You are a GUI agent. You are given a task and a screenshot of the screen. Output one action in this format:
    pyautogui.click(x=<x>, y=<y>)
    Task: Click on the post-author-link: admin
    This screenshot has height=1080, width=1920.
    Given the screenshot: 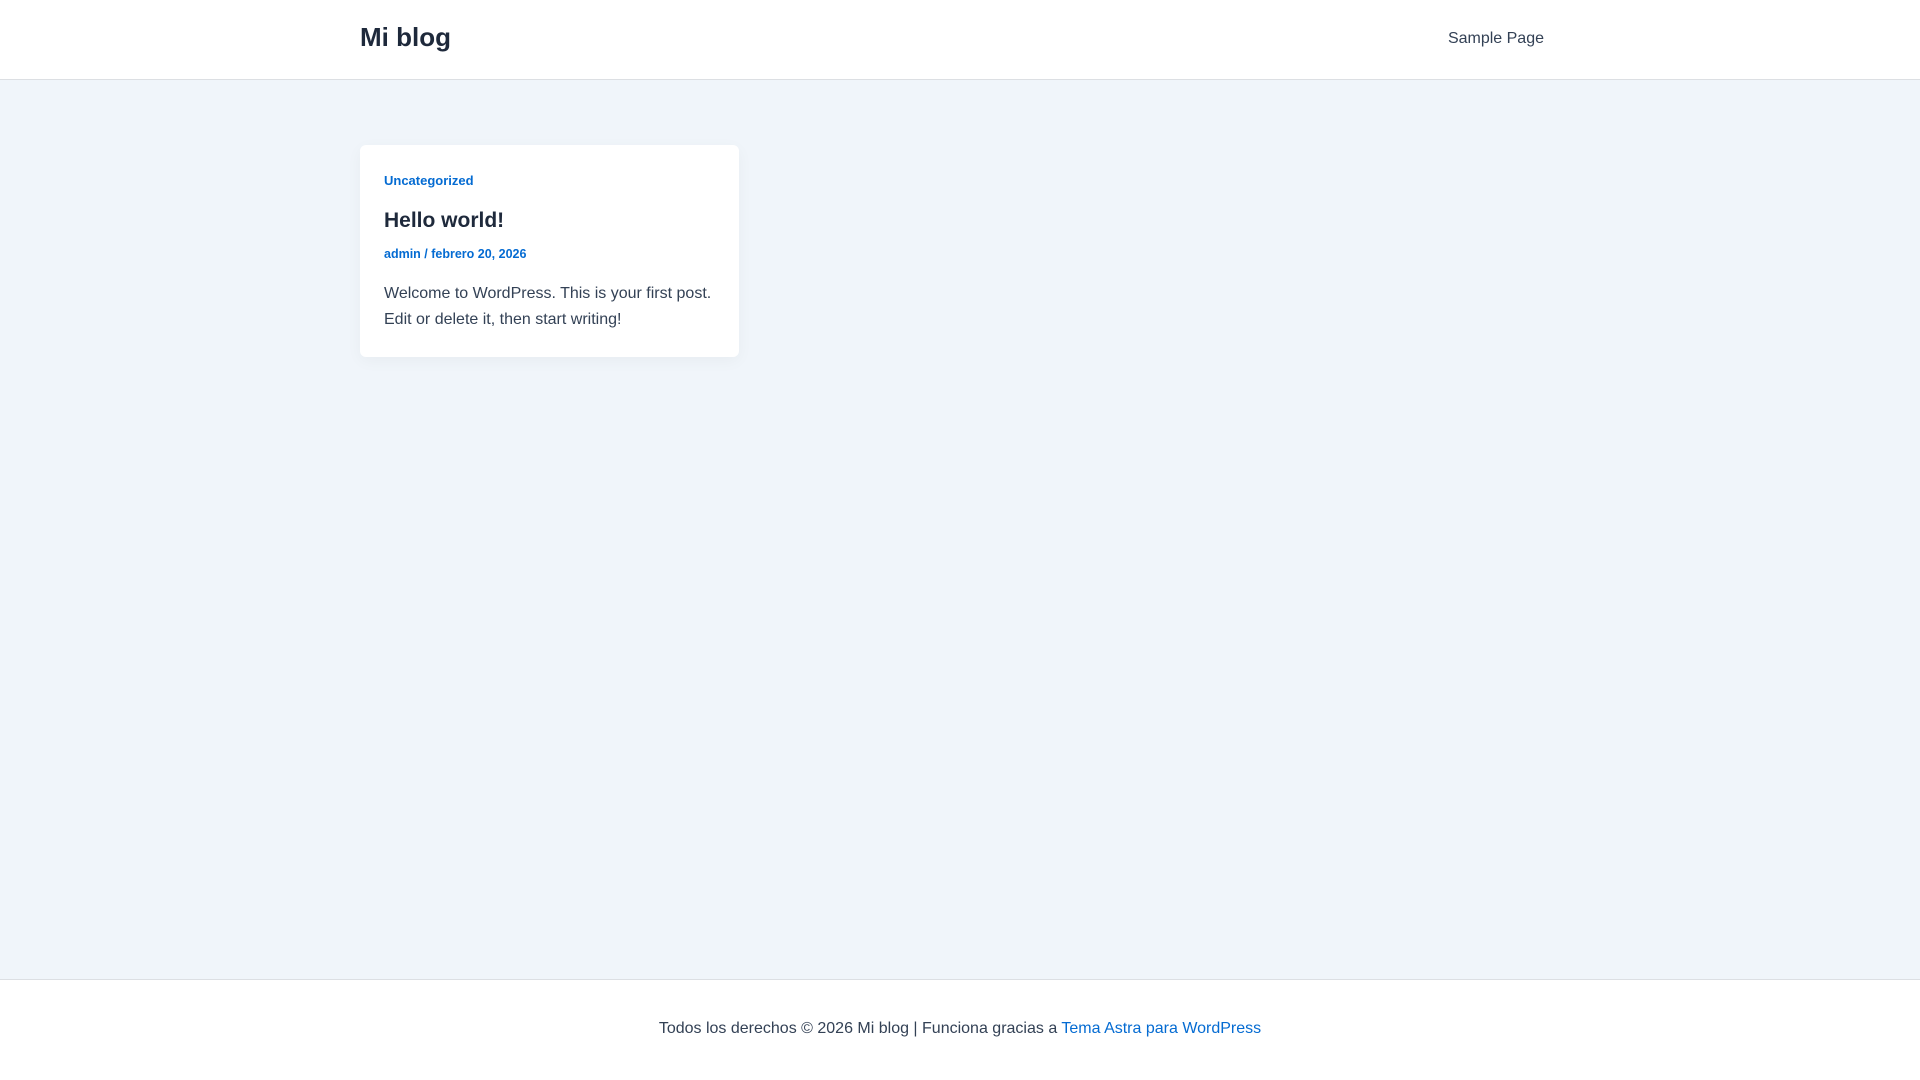 What is the action you would take?
    pyautogui.click(x=402, y=254)
    